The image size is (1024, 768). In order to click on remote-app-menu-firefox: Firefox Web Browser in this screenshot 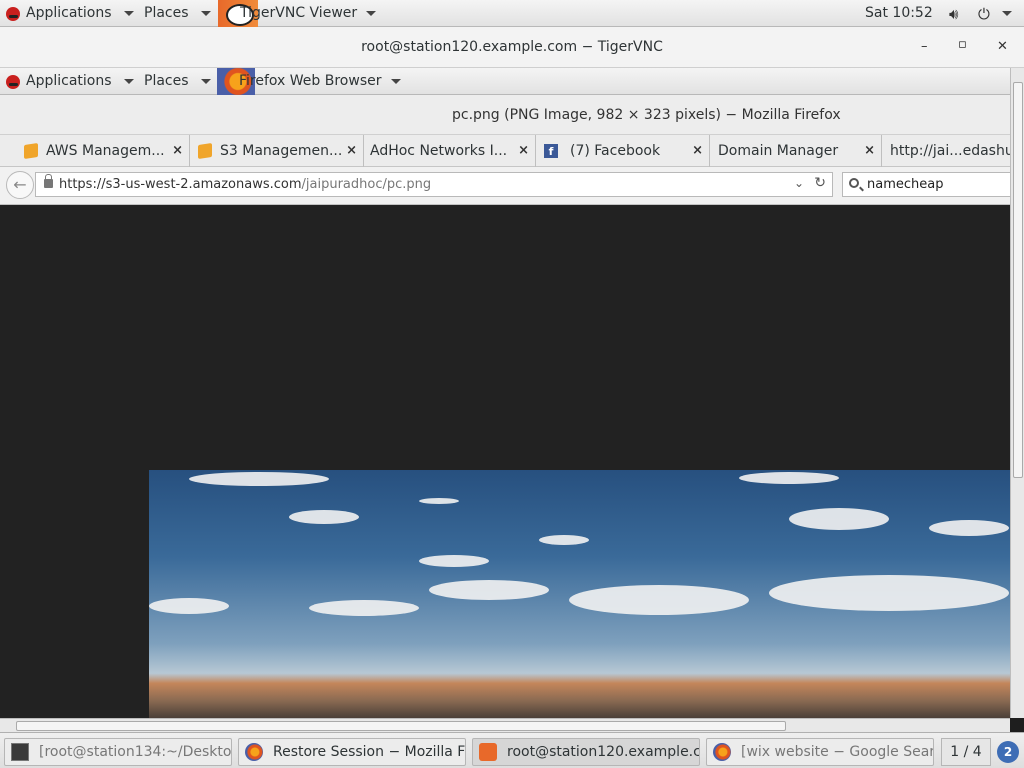, I will do `click(309, 81)`.